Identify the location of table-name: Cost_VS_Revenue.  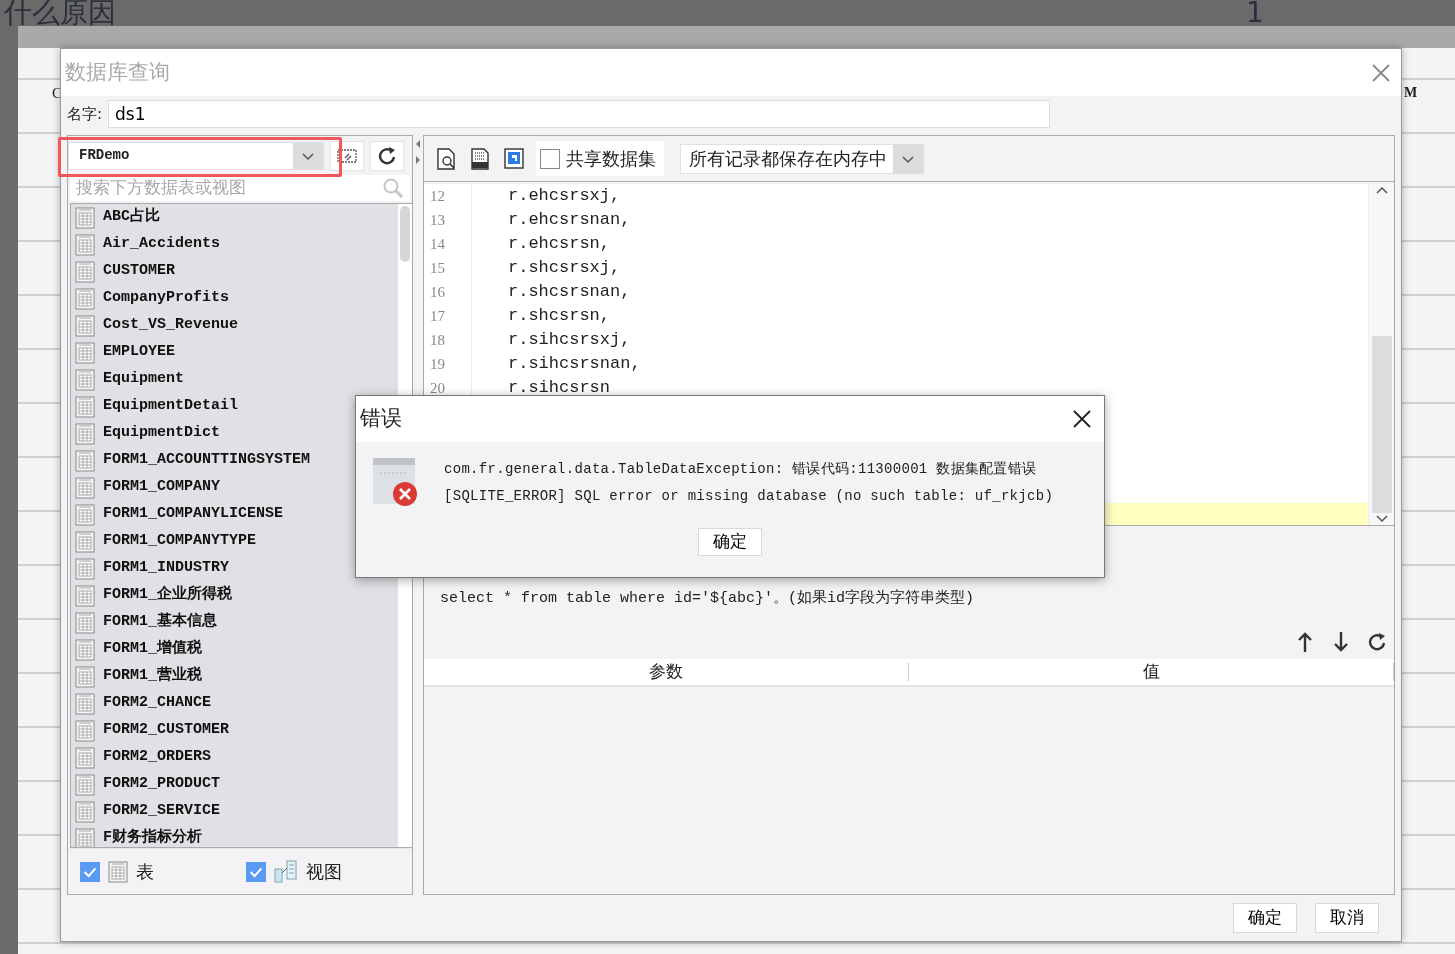
(171, 325).